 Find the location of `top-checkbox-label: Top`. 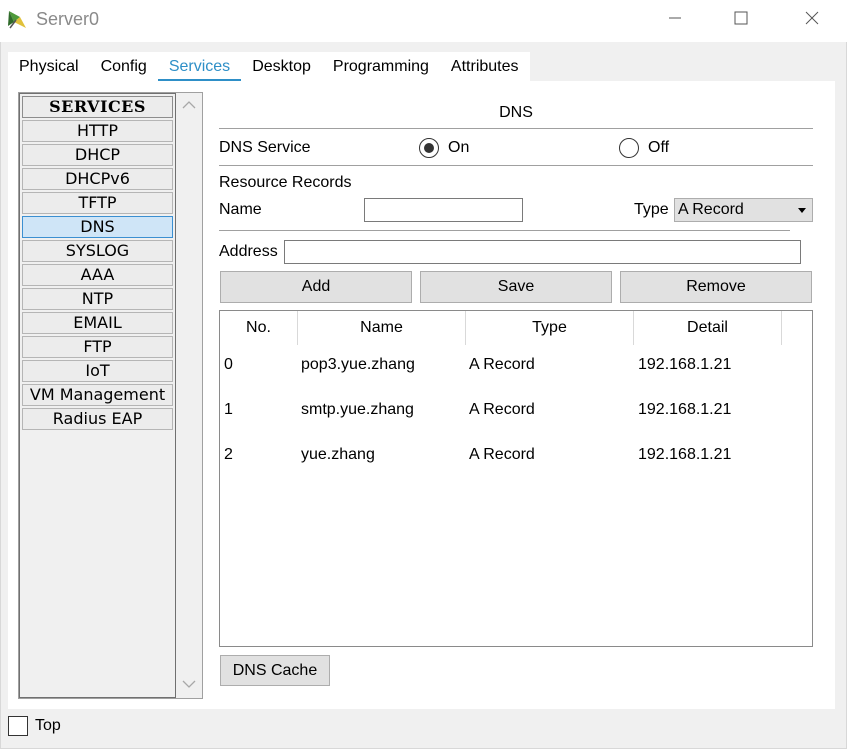

top-checkbox-label: Top is located at coordinates (48, 725).